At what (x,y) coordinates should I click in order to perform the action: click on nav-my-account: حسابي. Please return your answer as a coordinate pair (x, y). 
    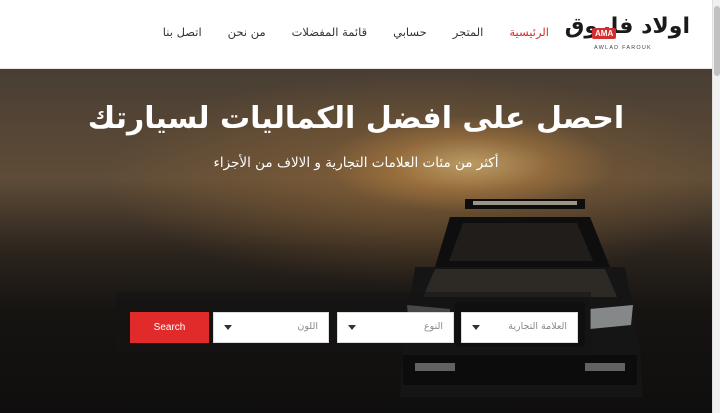
    Looking at the image, I should click on (410, 32).